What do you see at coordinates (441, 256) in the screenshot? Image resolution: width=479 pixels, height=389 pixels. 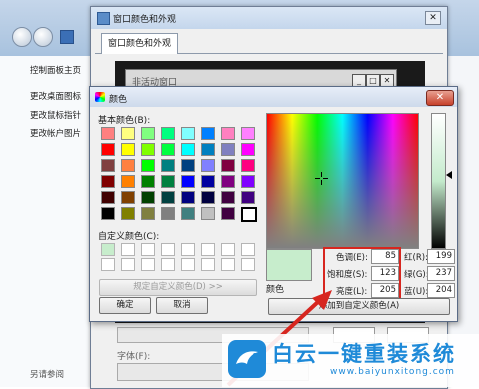 I see `red-field: 199` at bounding box center [441, 256].